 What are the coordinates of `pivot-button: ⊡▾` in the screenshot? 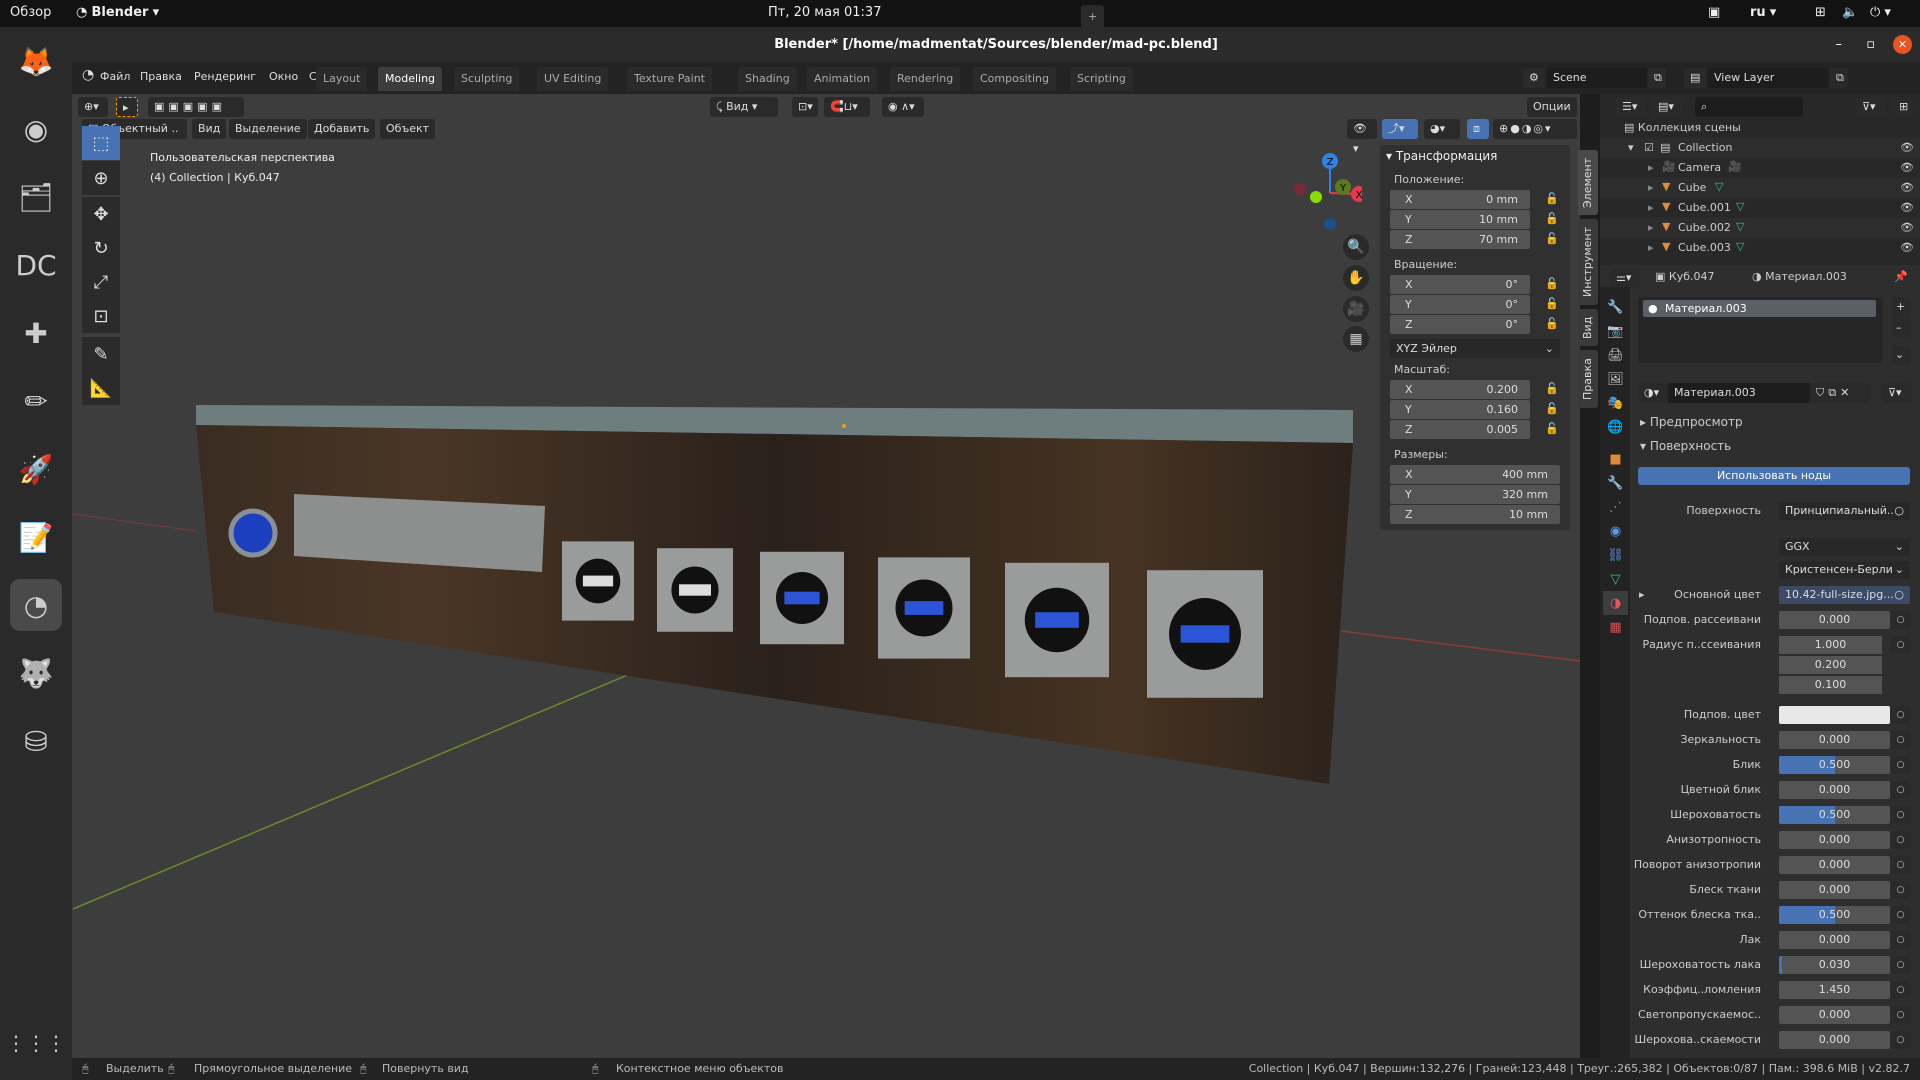 It's located at (805, 107).